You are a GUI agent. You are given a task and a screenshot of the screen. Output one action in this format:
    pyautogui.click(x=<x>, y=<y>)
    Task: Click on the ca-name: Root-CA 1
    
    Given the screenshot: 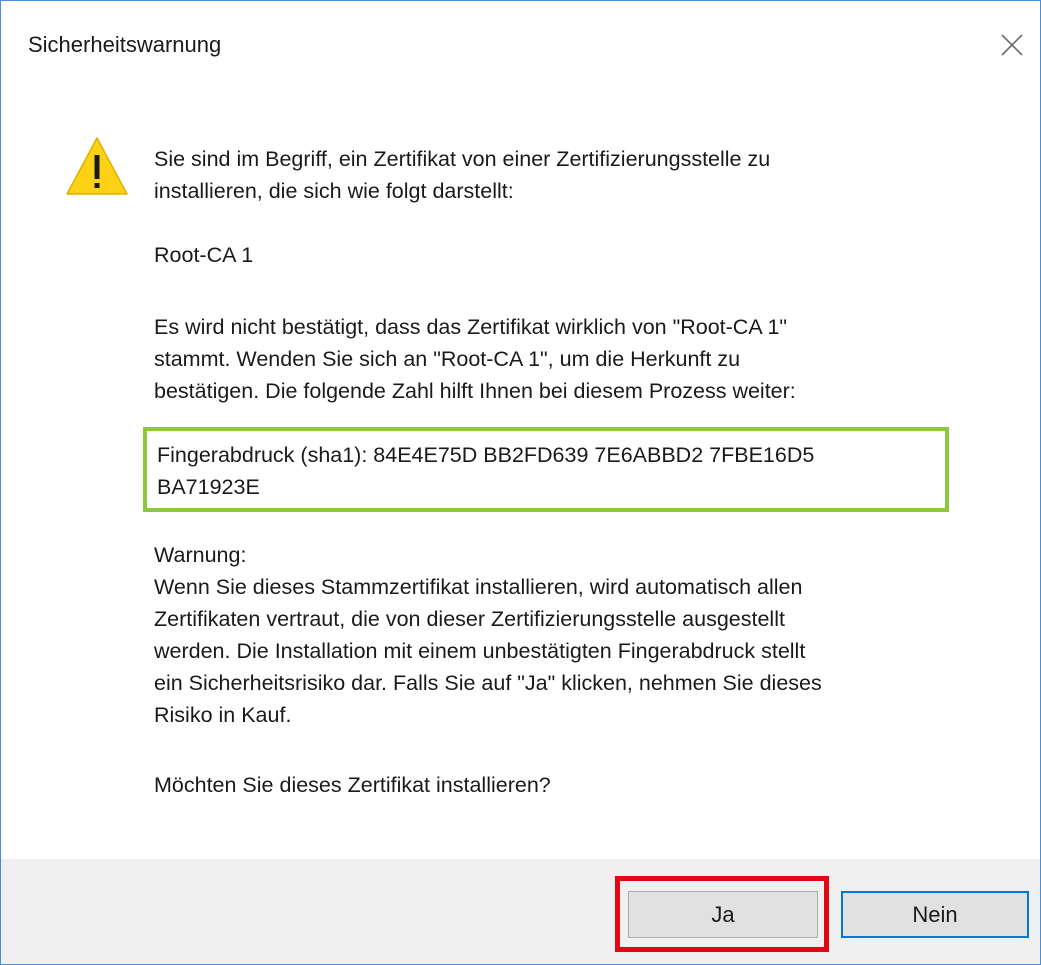 What is the action you would take?
    pyautogui.click(x=204, y=255)
    